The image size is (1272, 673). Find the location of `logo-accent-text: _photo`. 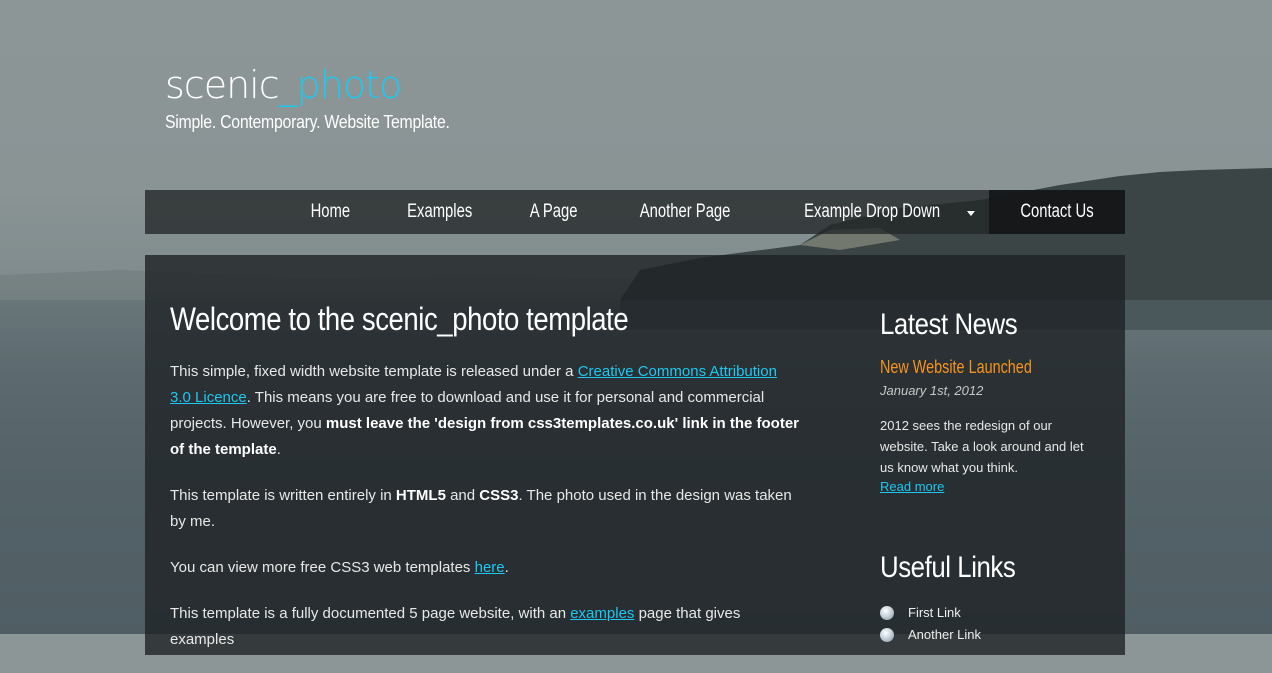

logo-accent-text: _photo is located at coordinates (340, 85).